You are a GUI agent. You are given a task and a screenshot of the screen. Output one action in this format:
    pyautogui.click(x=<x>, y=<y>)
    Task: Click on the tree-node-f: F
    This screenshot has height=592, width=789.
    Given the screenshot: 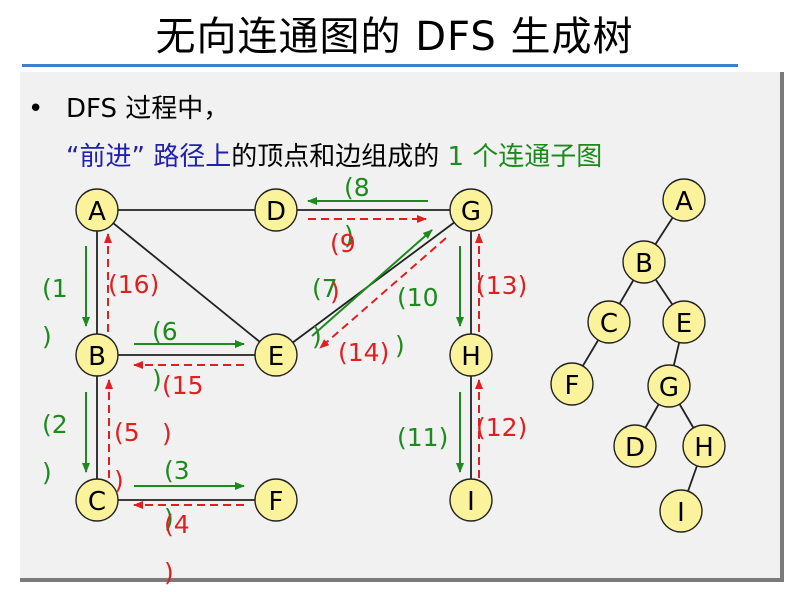 What is the action you would take?
    pyautogui.click(x=572, y=384)
    